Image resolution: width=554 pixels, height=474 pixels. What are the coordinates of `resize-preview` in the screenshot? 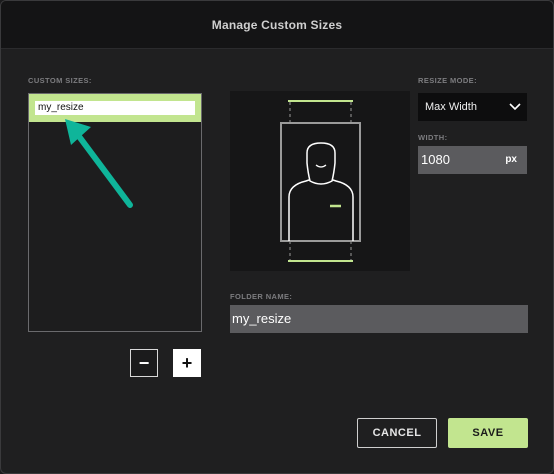 It's located at (320, 181).